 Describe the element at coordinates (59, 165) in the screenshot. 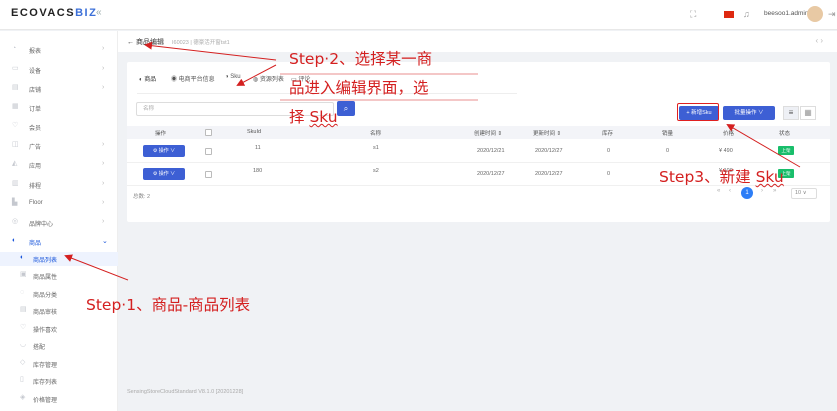

I see `sidebar-item-app: ◭ 应用 ›` at that location.